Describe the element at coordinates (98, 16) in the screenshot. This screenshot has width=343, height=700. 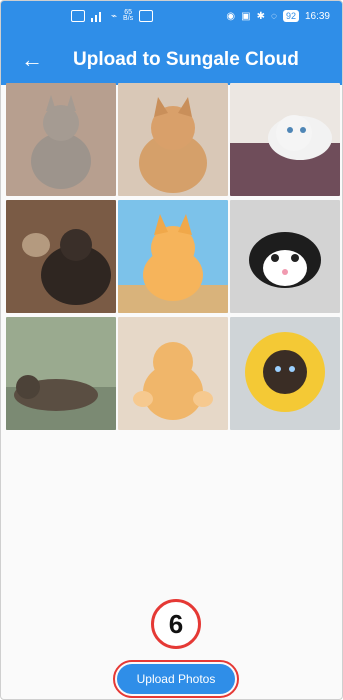
I see `signal-icon` at that location.